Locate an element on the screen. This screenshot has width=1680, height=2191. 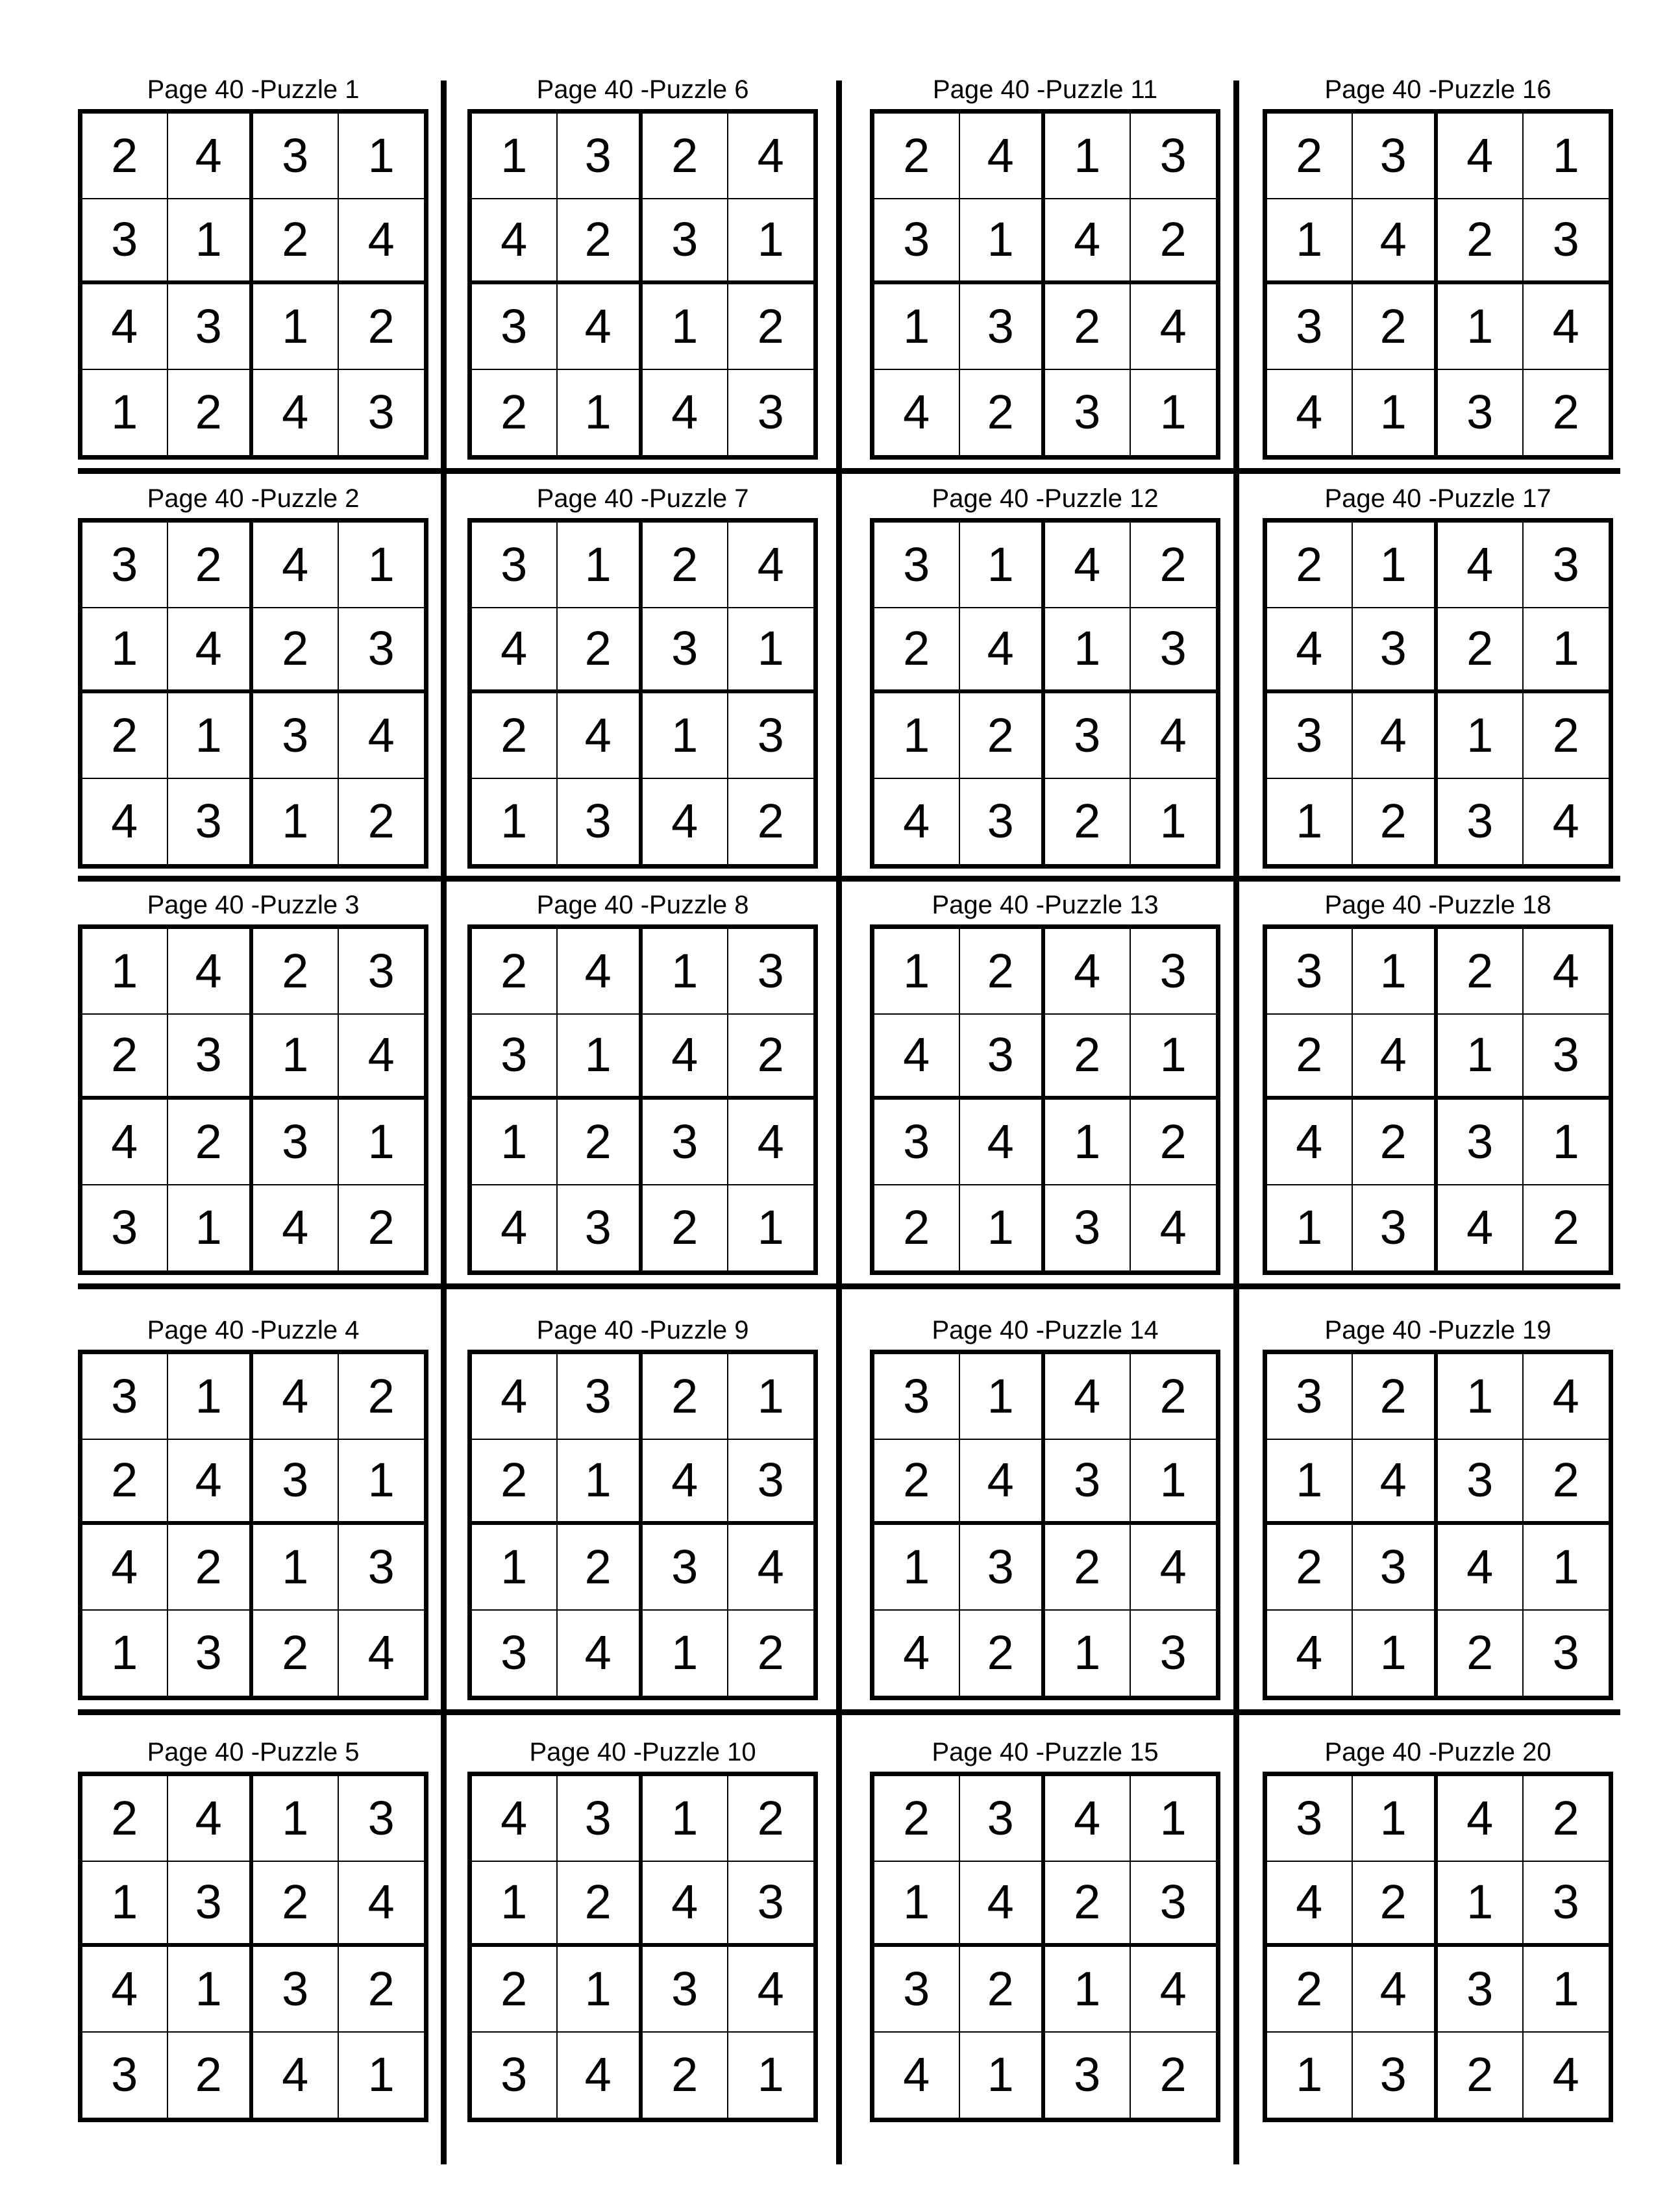
puzzle-title: Page 40 -Puzzle 1 is located at coordinates (253, 90).